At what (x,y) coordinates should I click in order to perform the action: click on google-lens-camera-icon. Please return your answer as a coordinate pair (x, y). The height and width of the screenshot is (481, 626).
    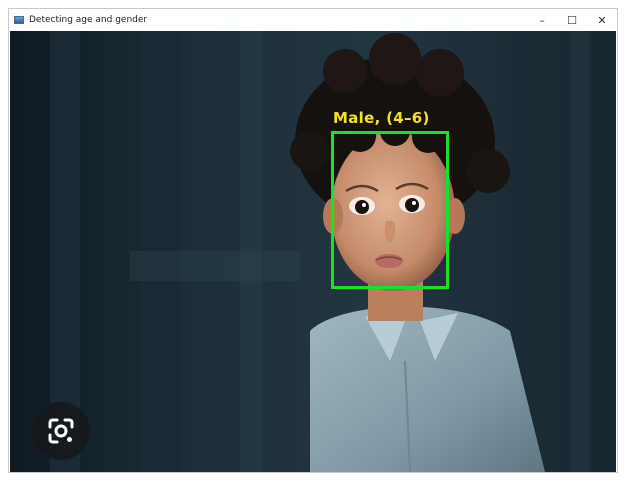
    Looking at the image, I should click on (61, 431).